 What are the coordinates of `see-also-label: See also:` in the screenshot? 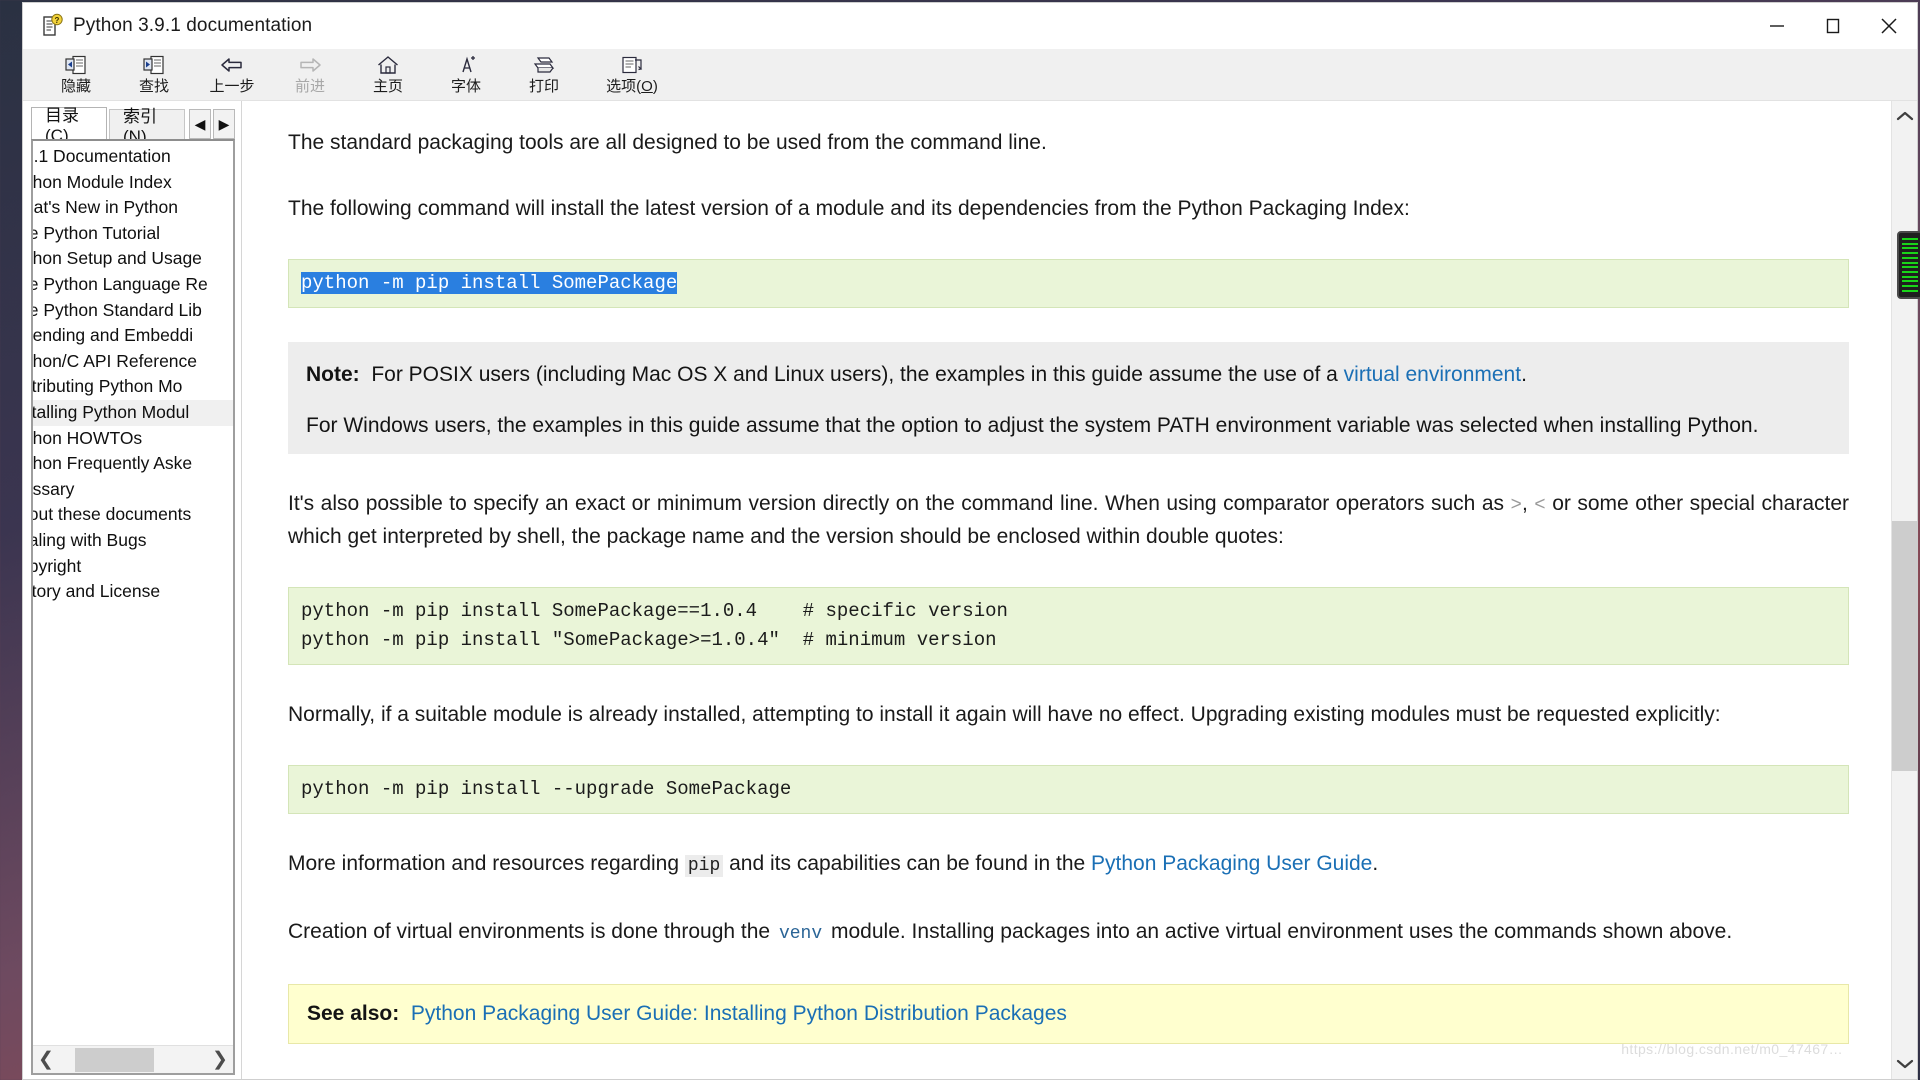 It's located at (353, 1013).